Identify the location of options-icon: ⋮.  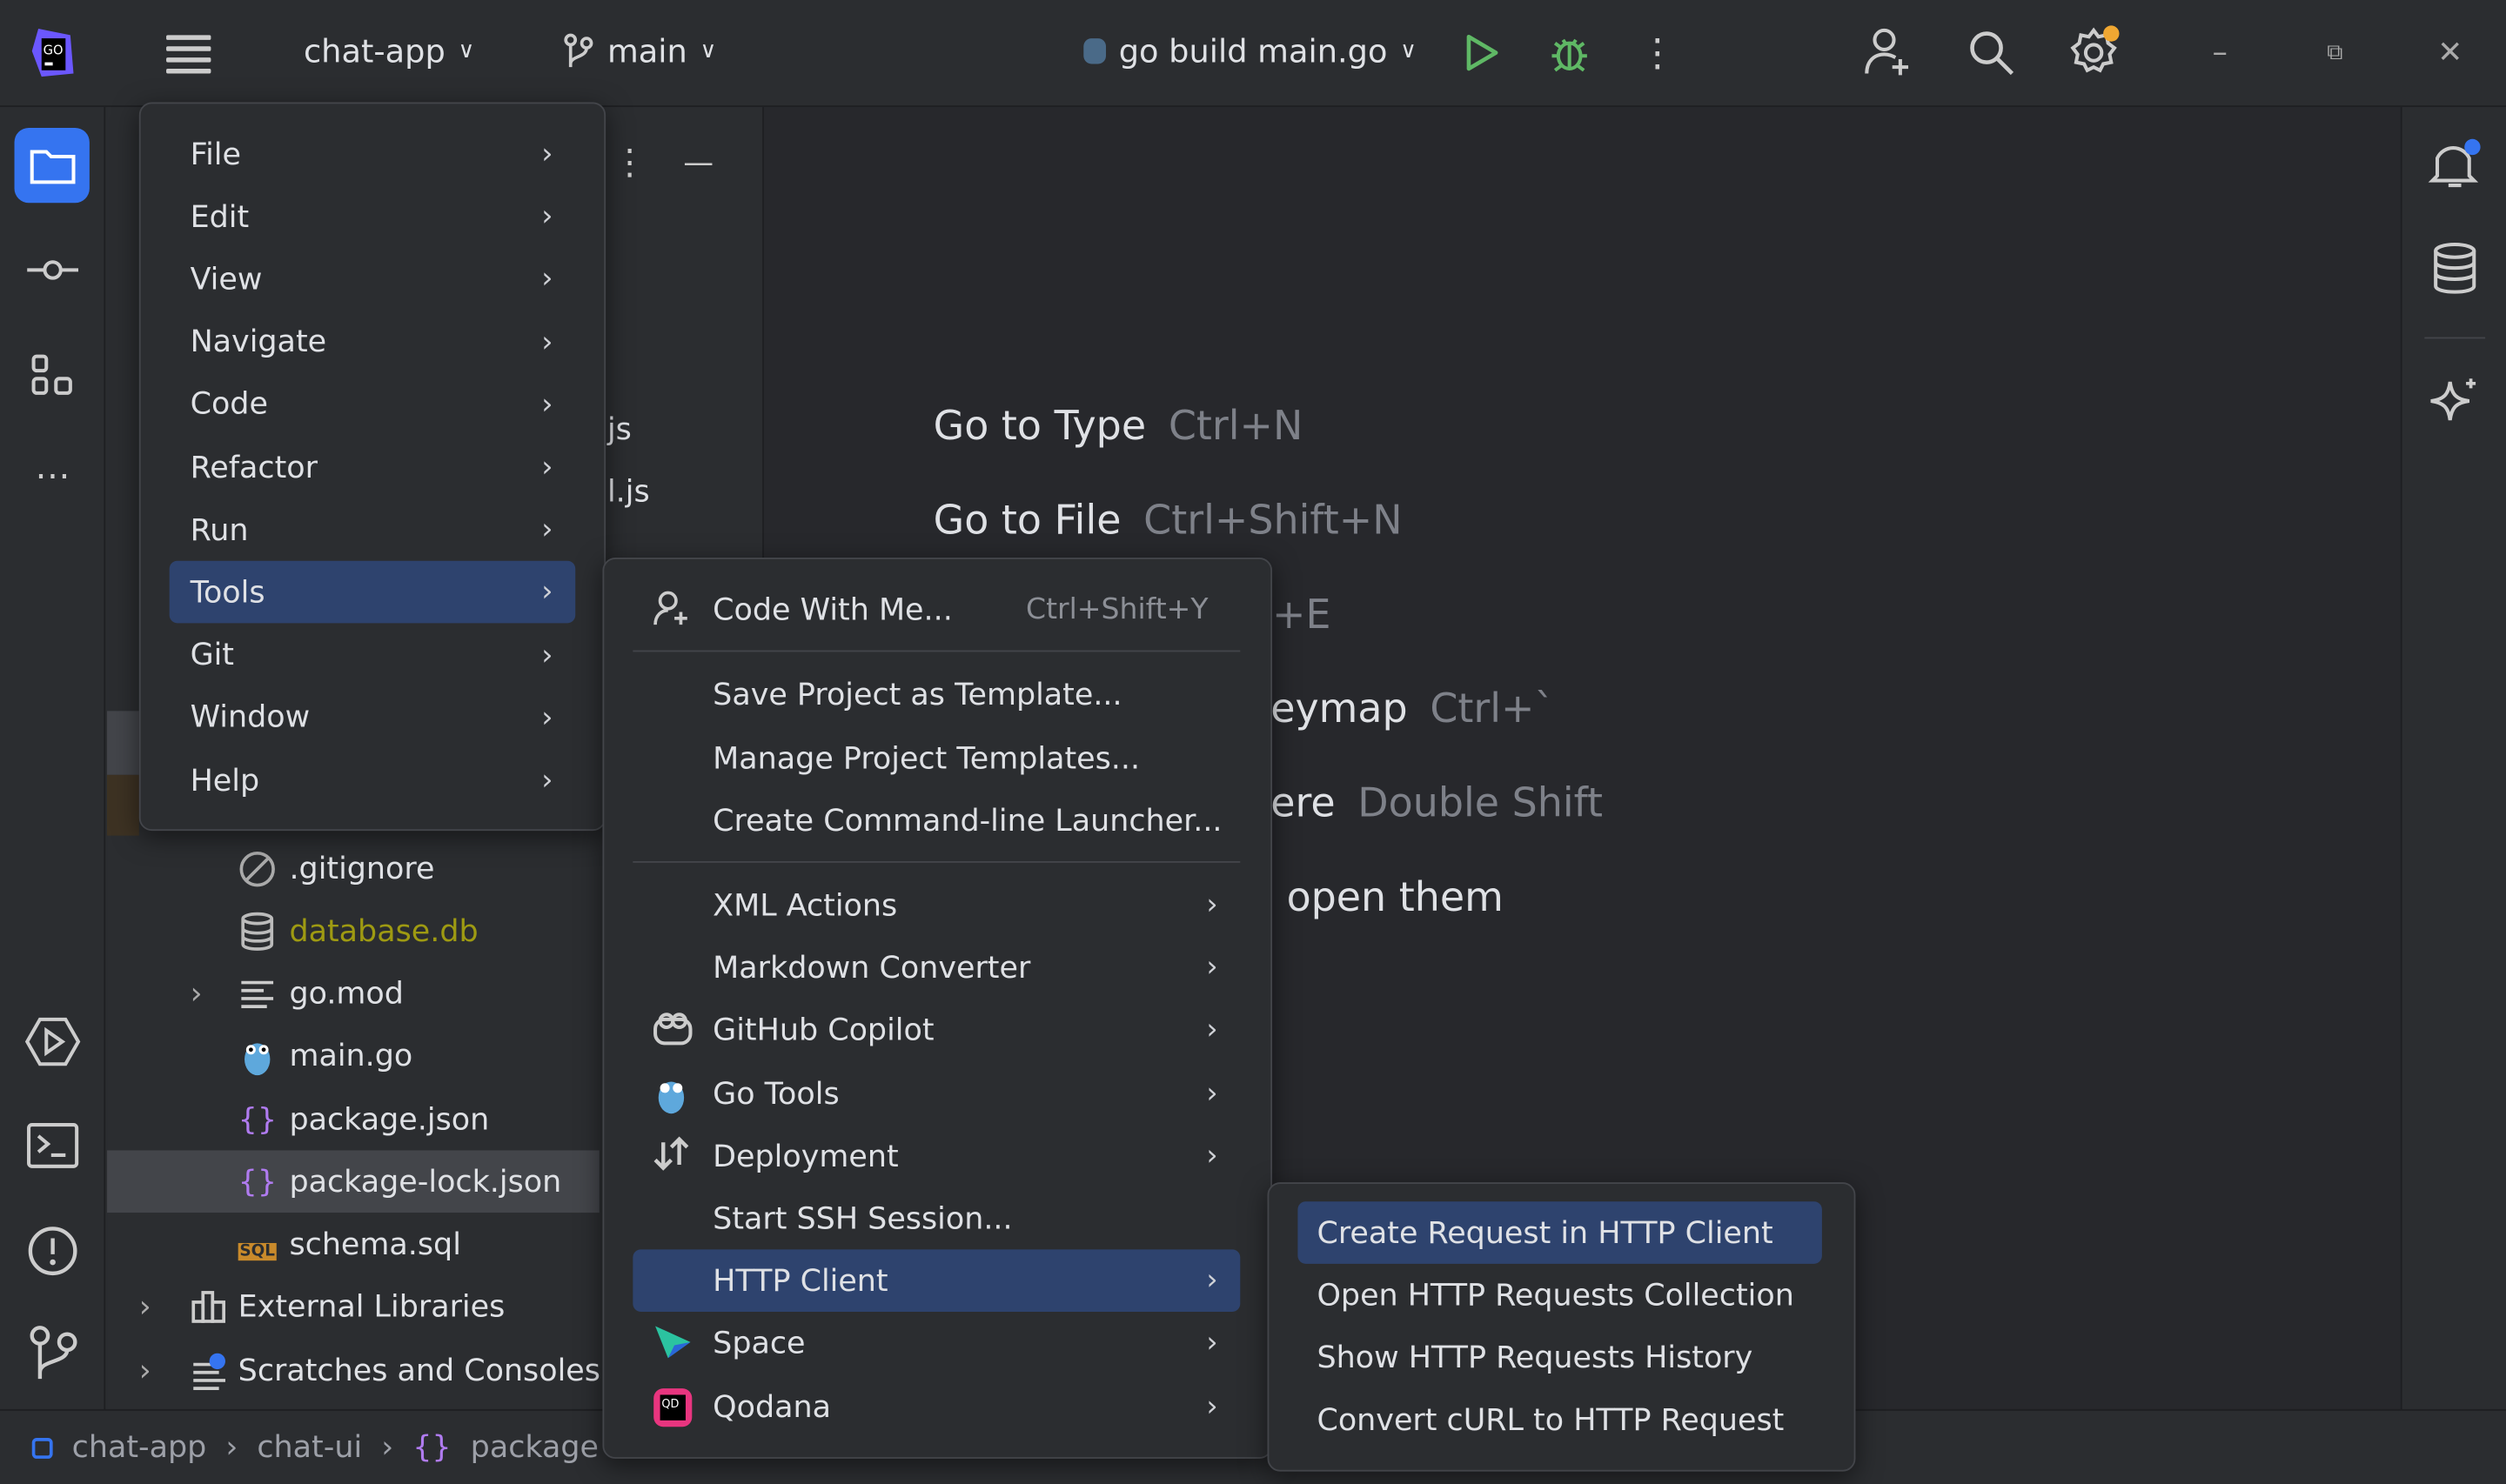
(629, 163).